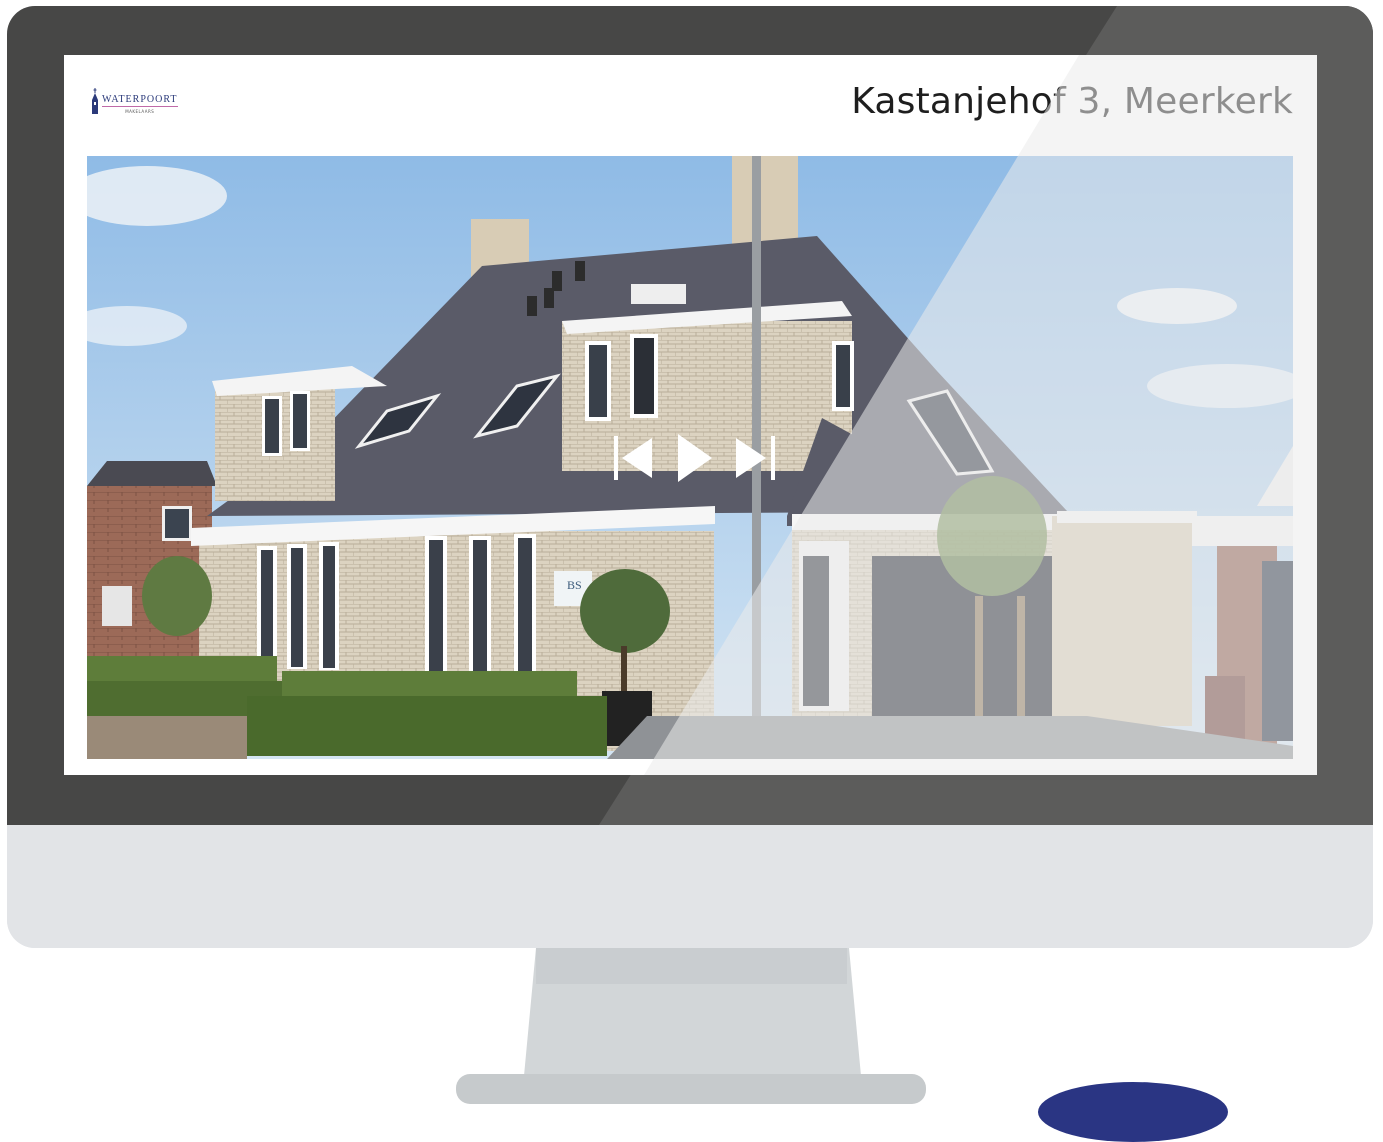 Image resolution: width=1383 pixels, height=1142 pixels. What do you see at coordinates (756, 458) in the screenshot?
I see `skip-next-icon` at bounding box center [756, 458].